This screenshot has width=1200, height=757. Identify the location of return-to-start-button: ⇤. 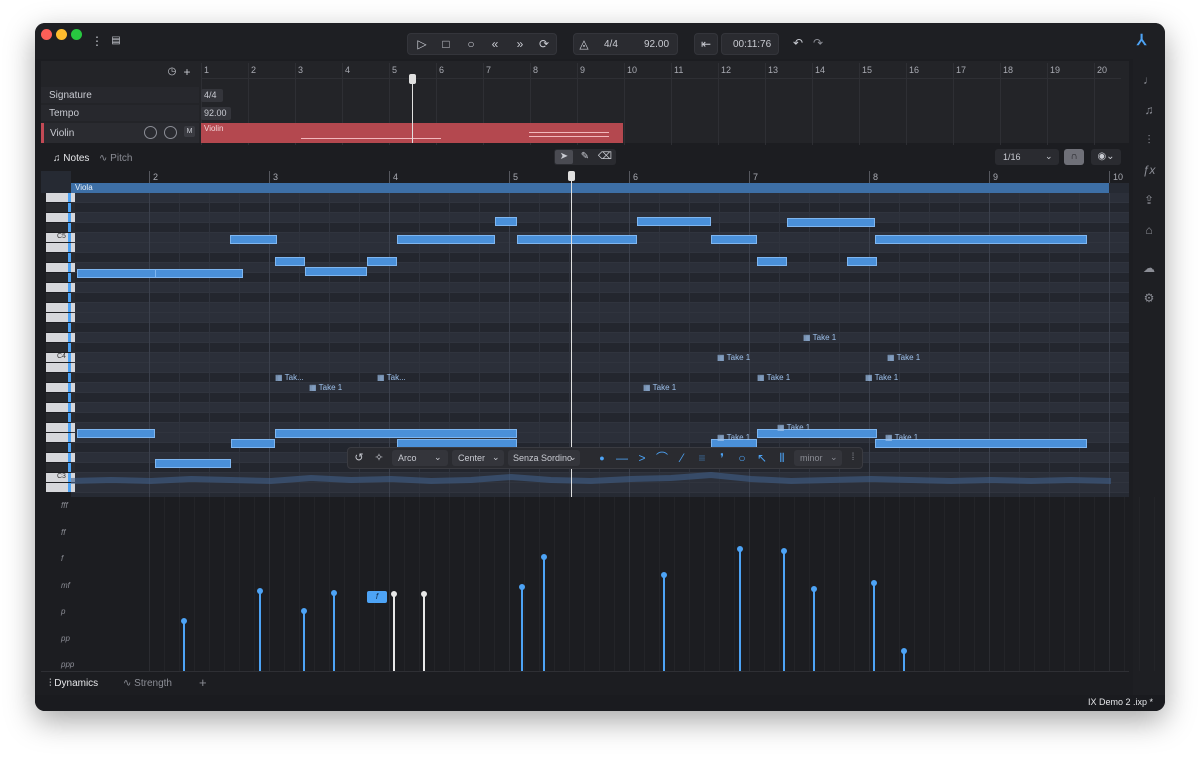
(706, 44).